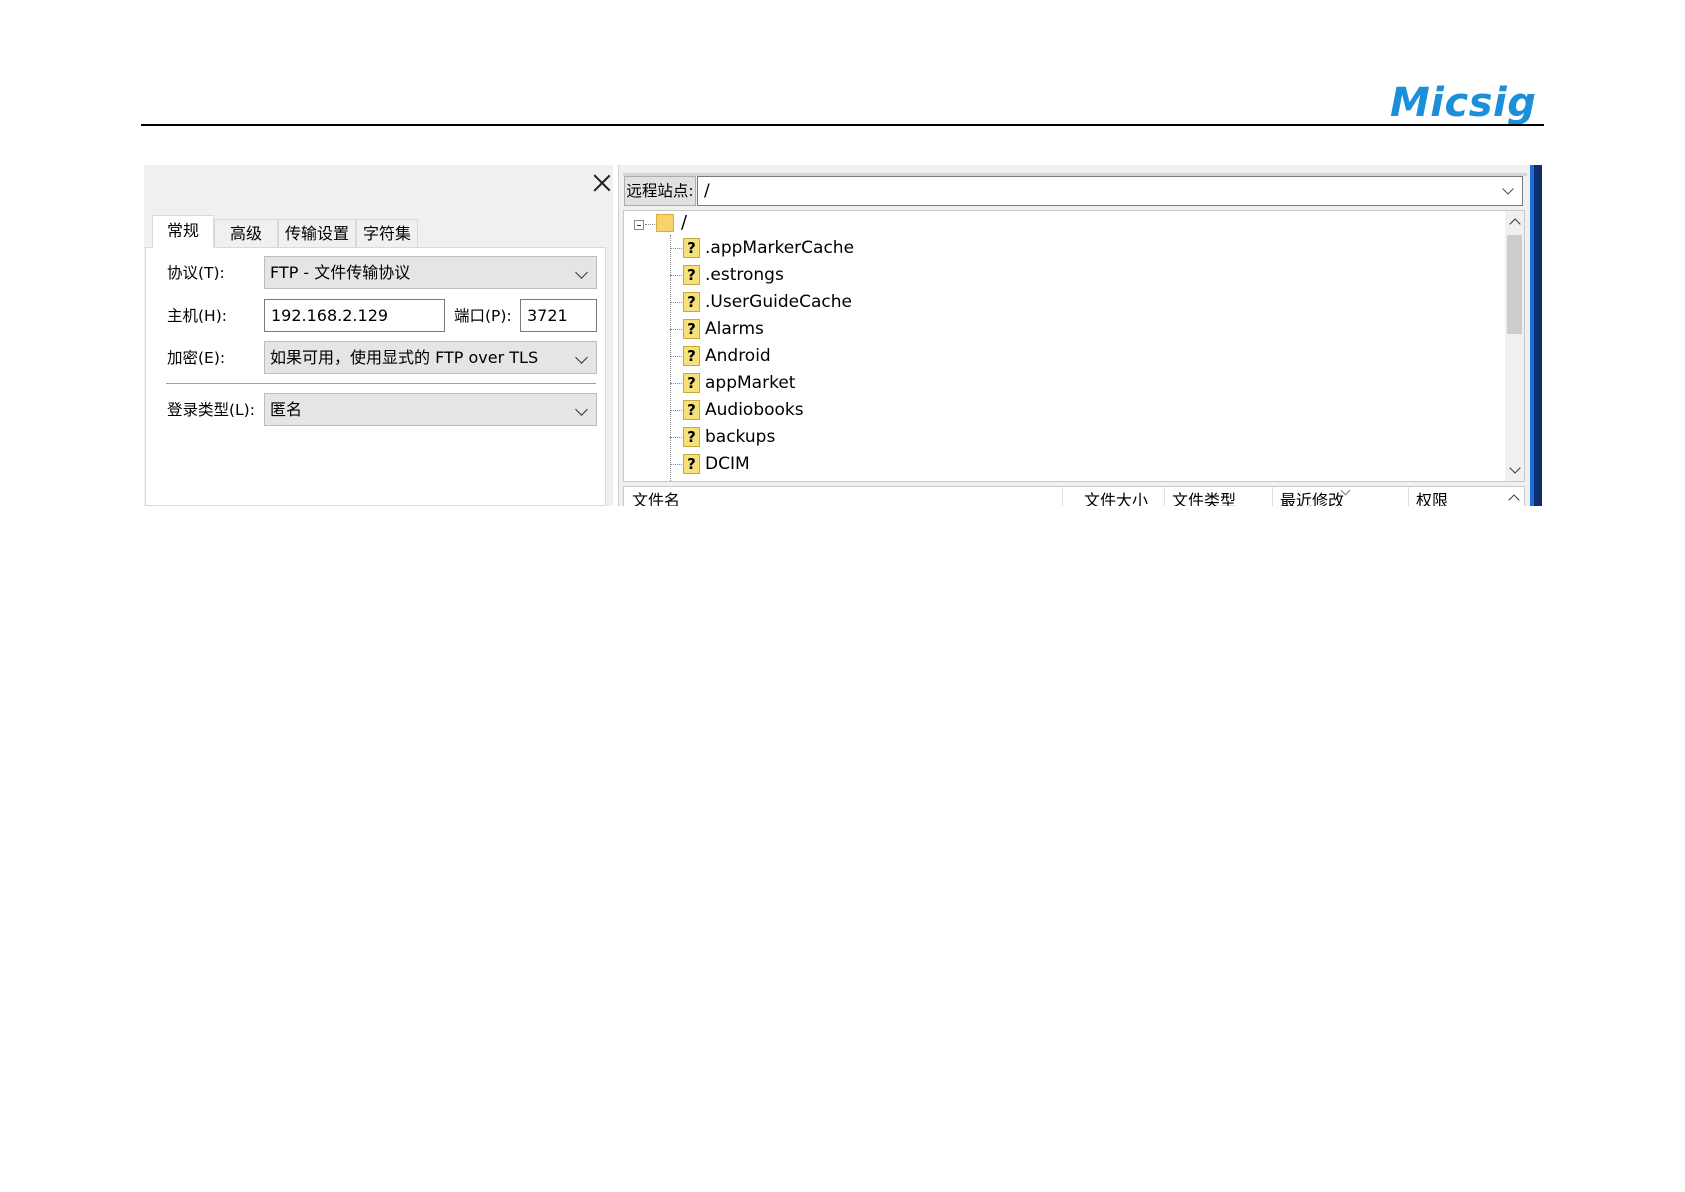  I want to click on column-last-modified: 最近修改, so click(1312, 498).